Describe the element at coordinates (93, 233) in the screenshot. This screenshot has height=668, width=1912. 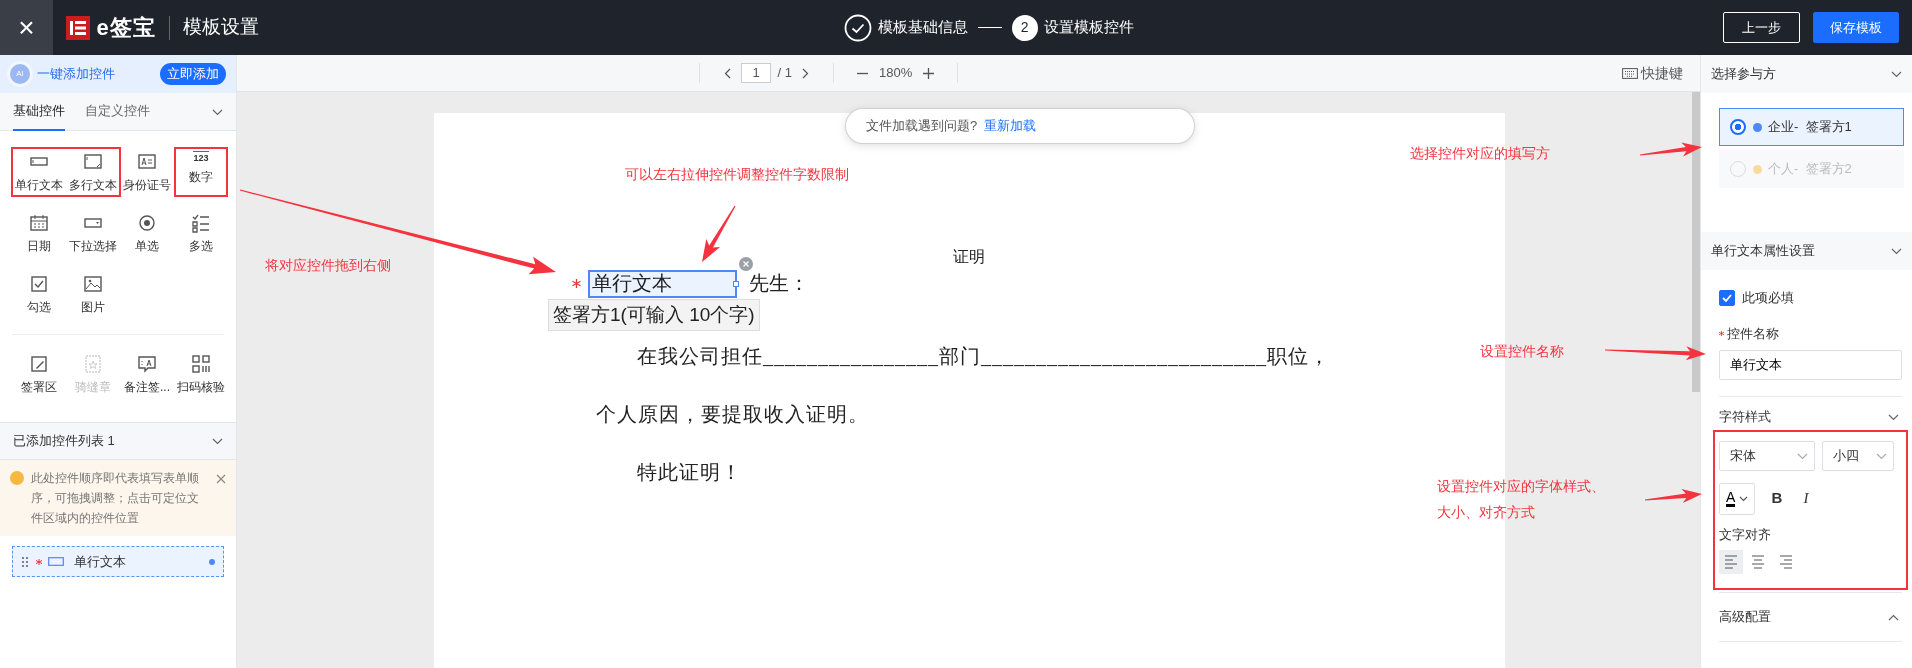
I see `control-item: 下拉选择` at that location.